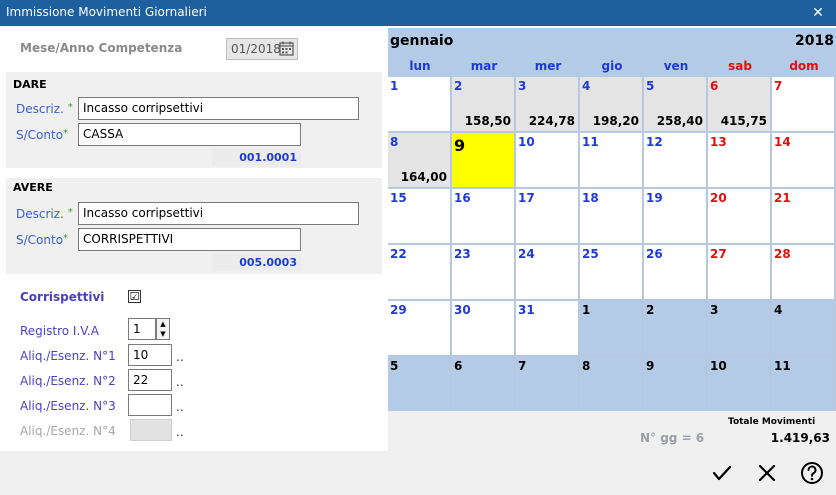 The width and height of the screenshot is (836, 495). I want to click on calendar-day: 5, so click(419, 384).